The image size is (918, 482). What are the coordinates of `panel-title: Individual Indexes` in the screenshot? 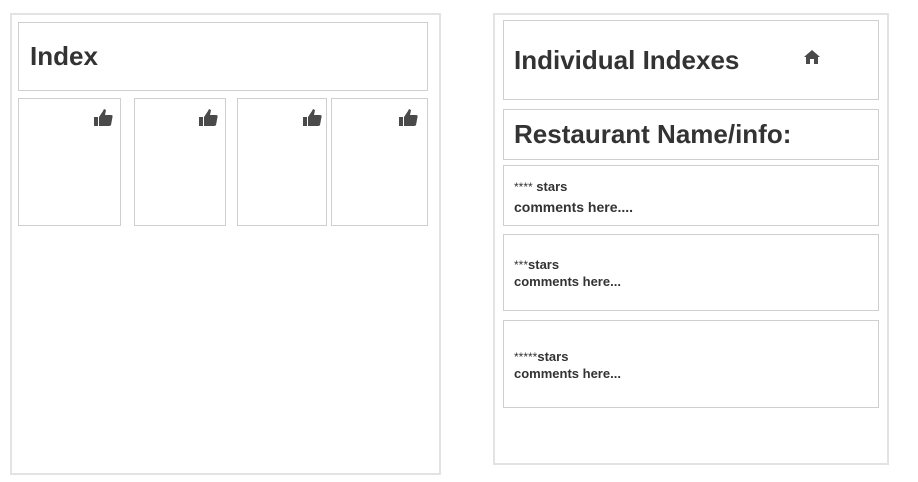 It's located at (627, 60).